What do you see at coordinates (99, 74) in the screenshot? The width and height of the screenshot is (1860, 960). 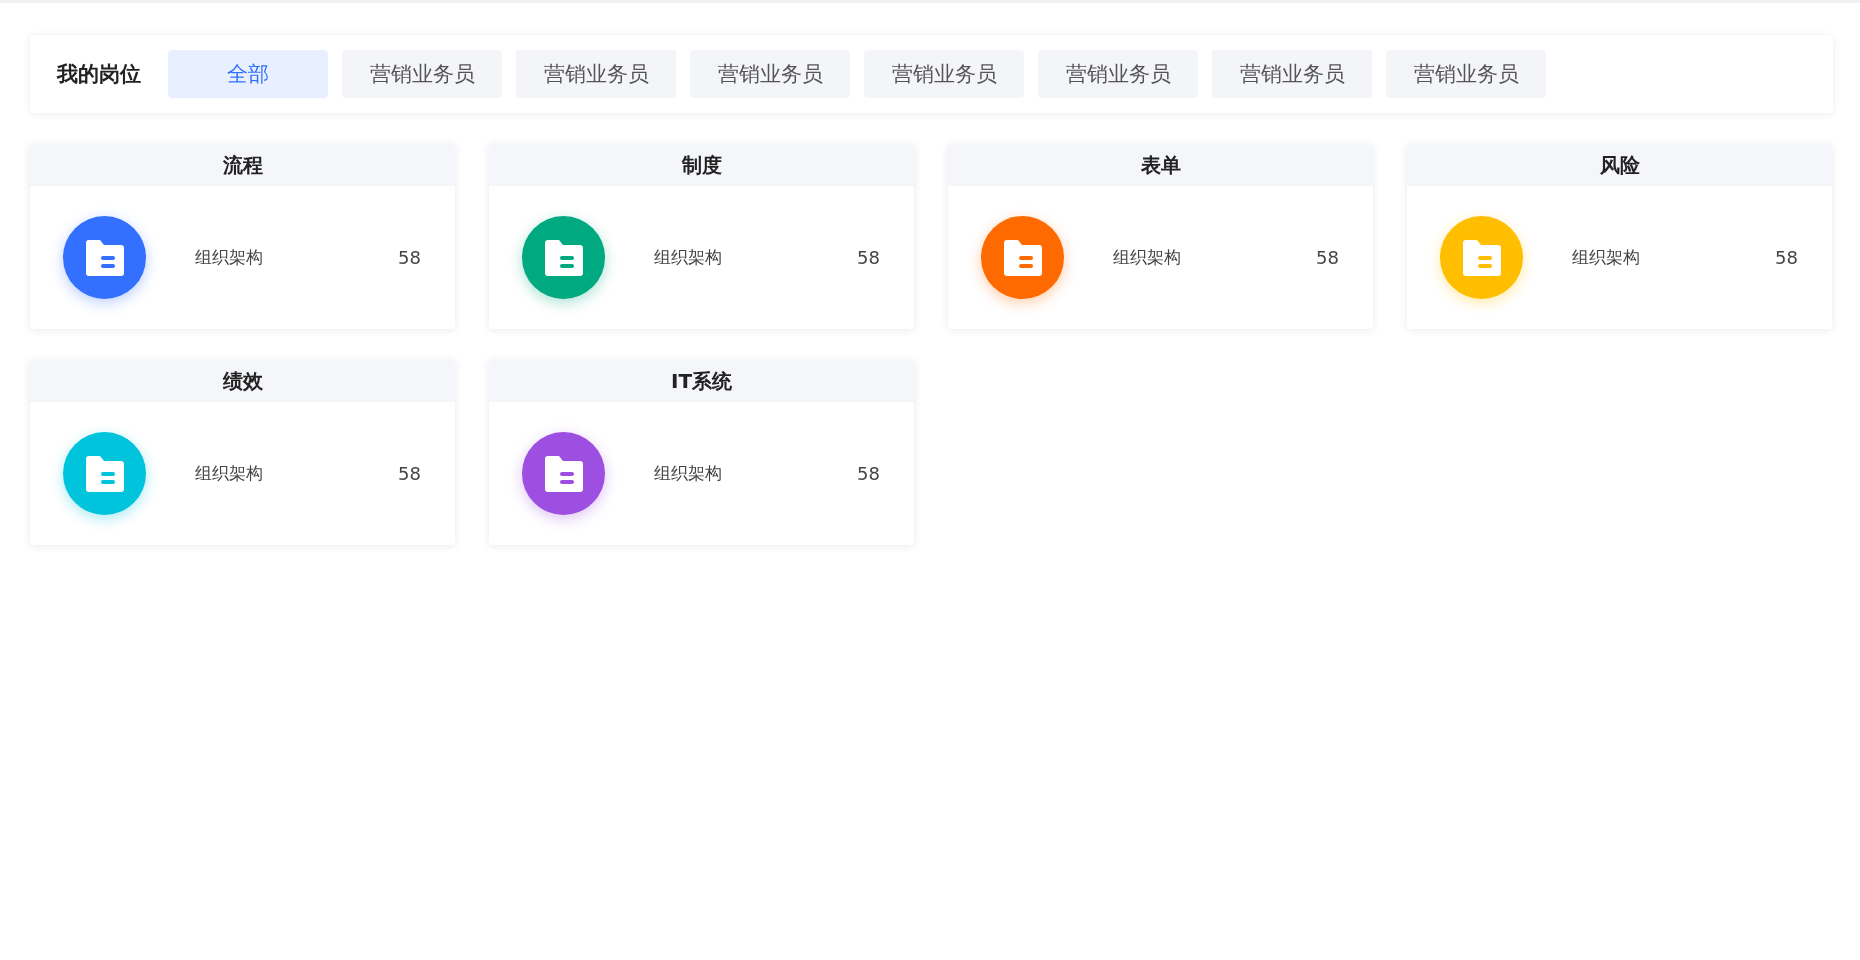 I see `filter-label: 我的岗位` at bounding box center [99, 74].